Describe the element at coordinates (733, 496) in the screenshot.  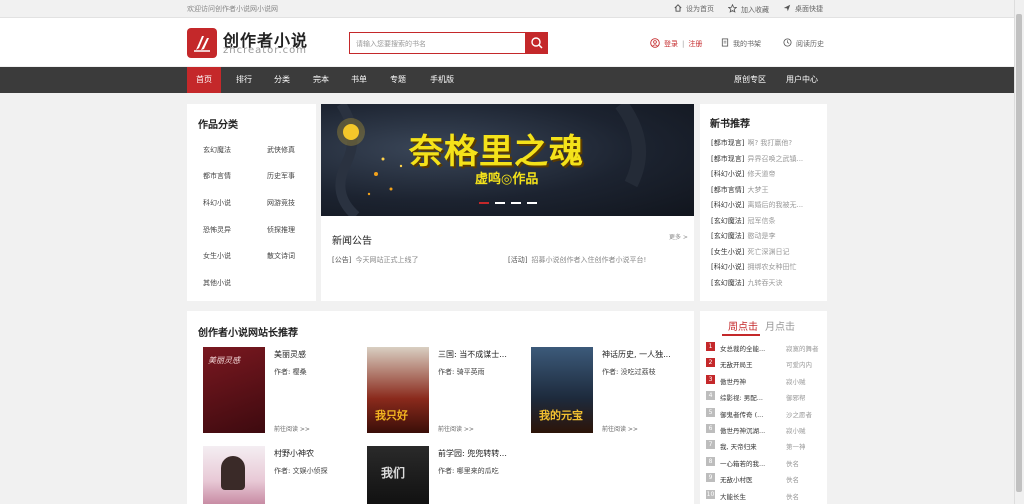
I see `rank-book-title: 大能长生` at that location.